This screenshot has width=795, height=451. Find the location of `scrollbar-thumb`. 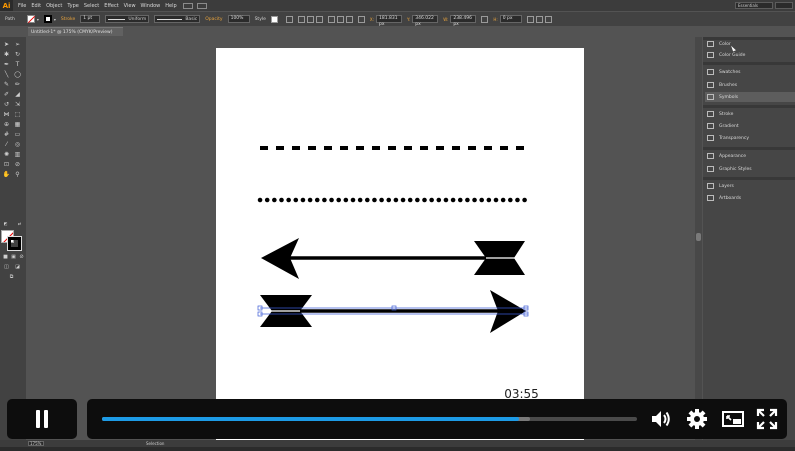

scrollbar-thumb is located at coordinates (698, 237).